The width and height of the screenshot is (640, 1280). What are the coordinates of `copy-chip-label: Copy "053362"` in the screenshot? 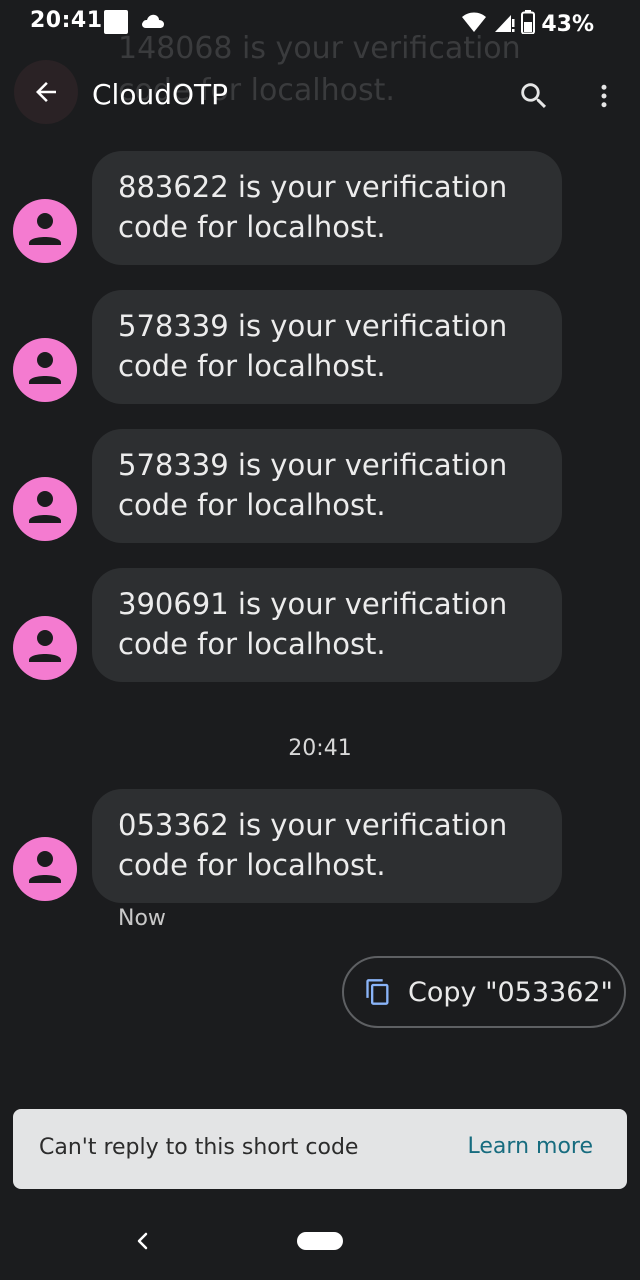 It's located at (510, 992).